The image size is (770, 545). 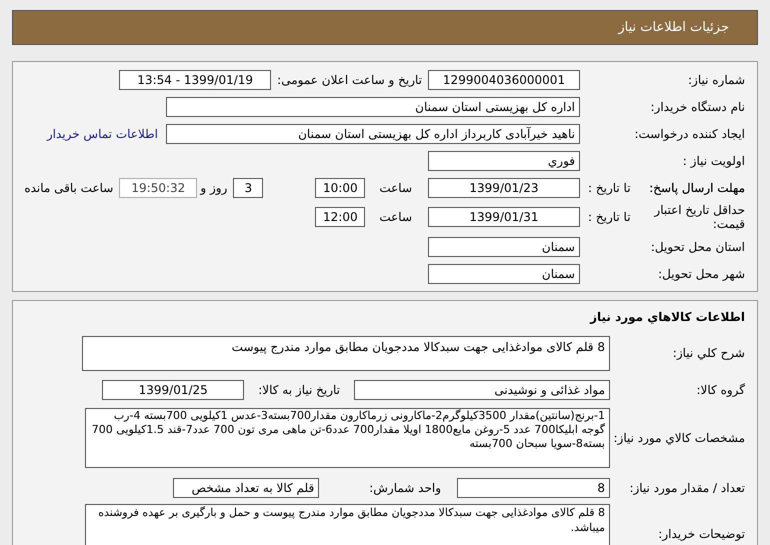 What do you see at coordinates (69, 188) in the screenshot?
I see `field-label: ساعت باقی مانده` at bounding box center [69, 188].